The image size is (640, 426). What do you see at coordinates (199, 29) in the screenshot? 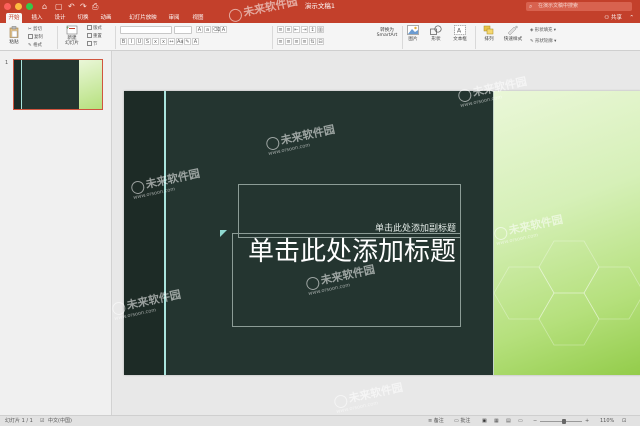
I see `grow-font-icon: A` at bounding box center [199, 29].